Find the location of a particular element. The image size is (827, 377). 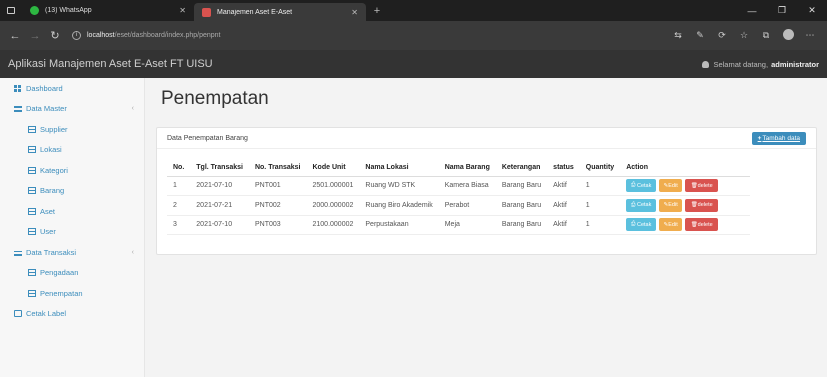

browser-actions: ⇆ ✎ ⟳ ☆ ⧉ ⋯ is located at coordinates (744, 35).